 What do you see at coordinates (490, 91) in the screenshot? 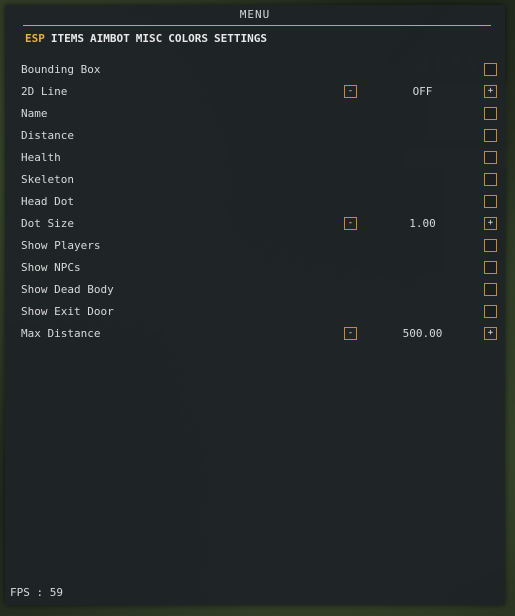
I see `2d-line-increment-button: +` at bounding box center [490, 91].